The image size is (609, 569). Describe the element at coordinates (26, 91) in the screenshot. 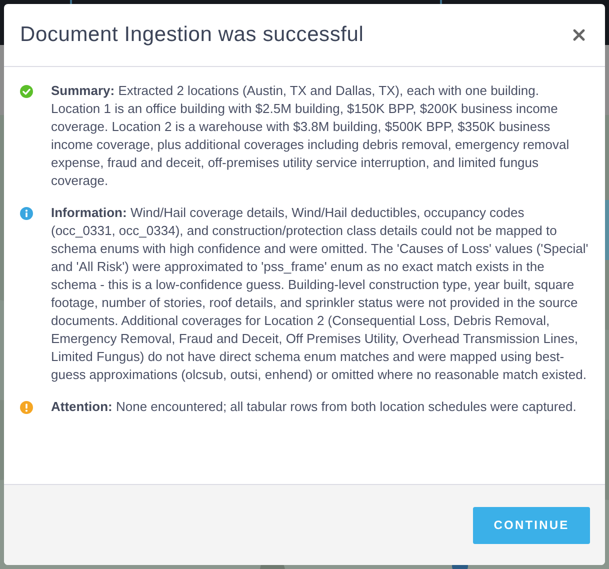

I see `check-icon` at that location.